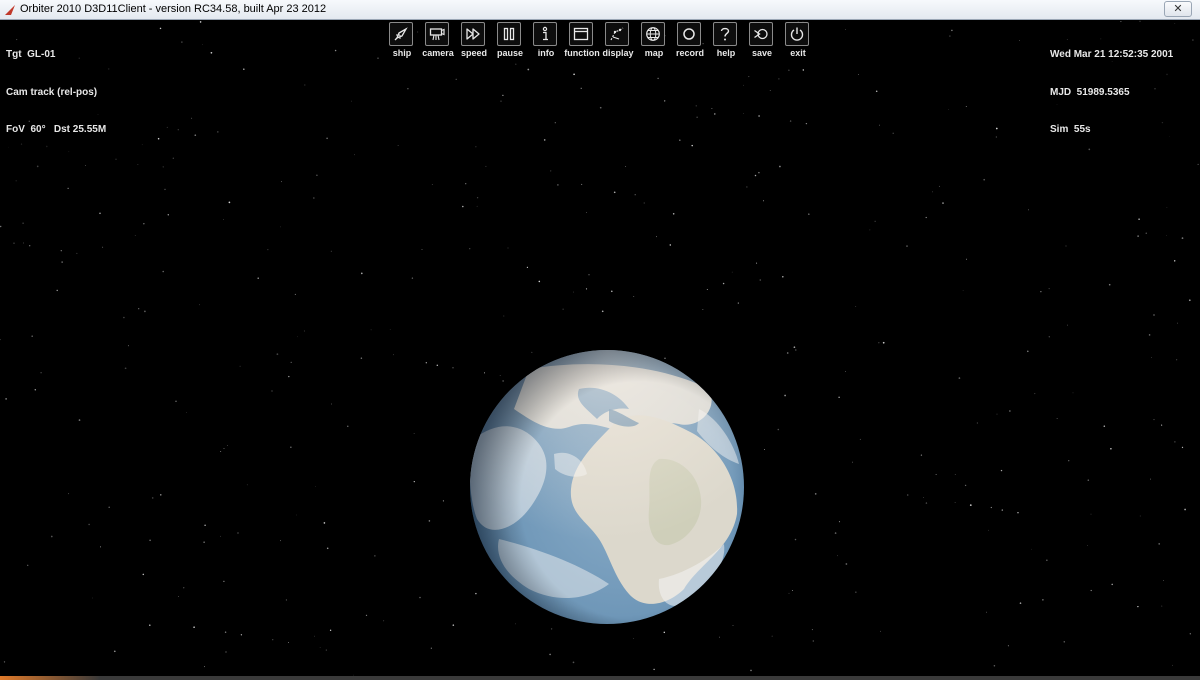 This screenshot has height=680, width=1200. I want to click on globe-icon, so click(653, 34).